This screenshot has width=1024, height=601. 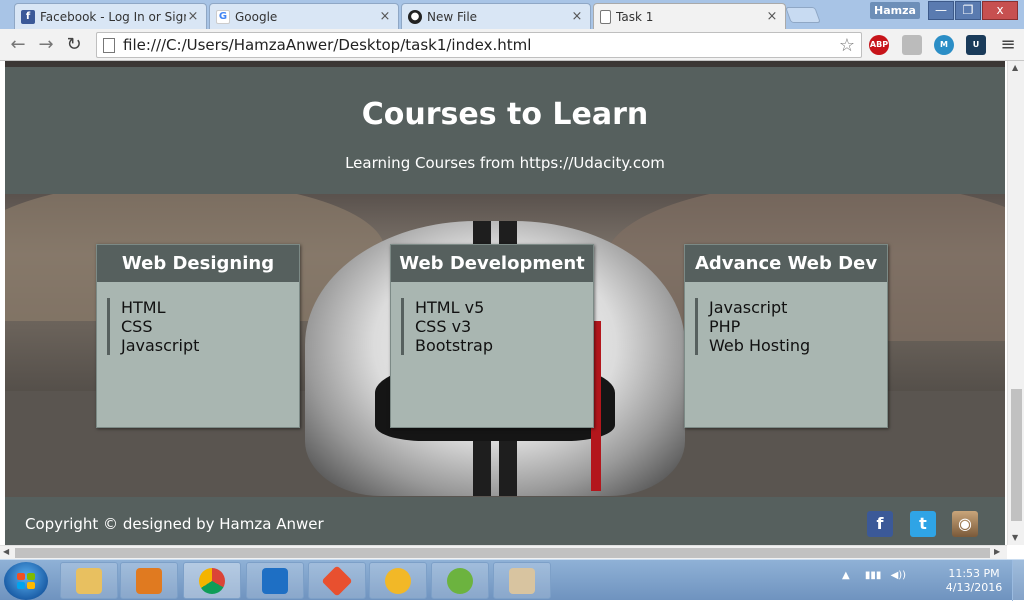 I want to click on tab-label: Facebook - Log In or Sign, so click(x=113, y=16).